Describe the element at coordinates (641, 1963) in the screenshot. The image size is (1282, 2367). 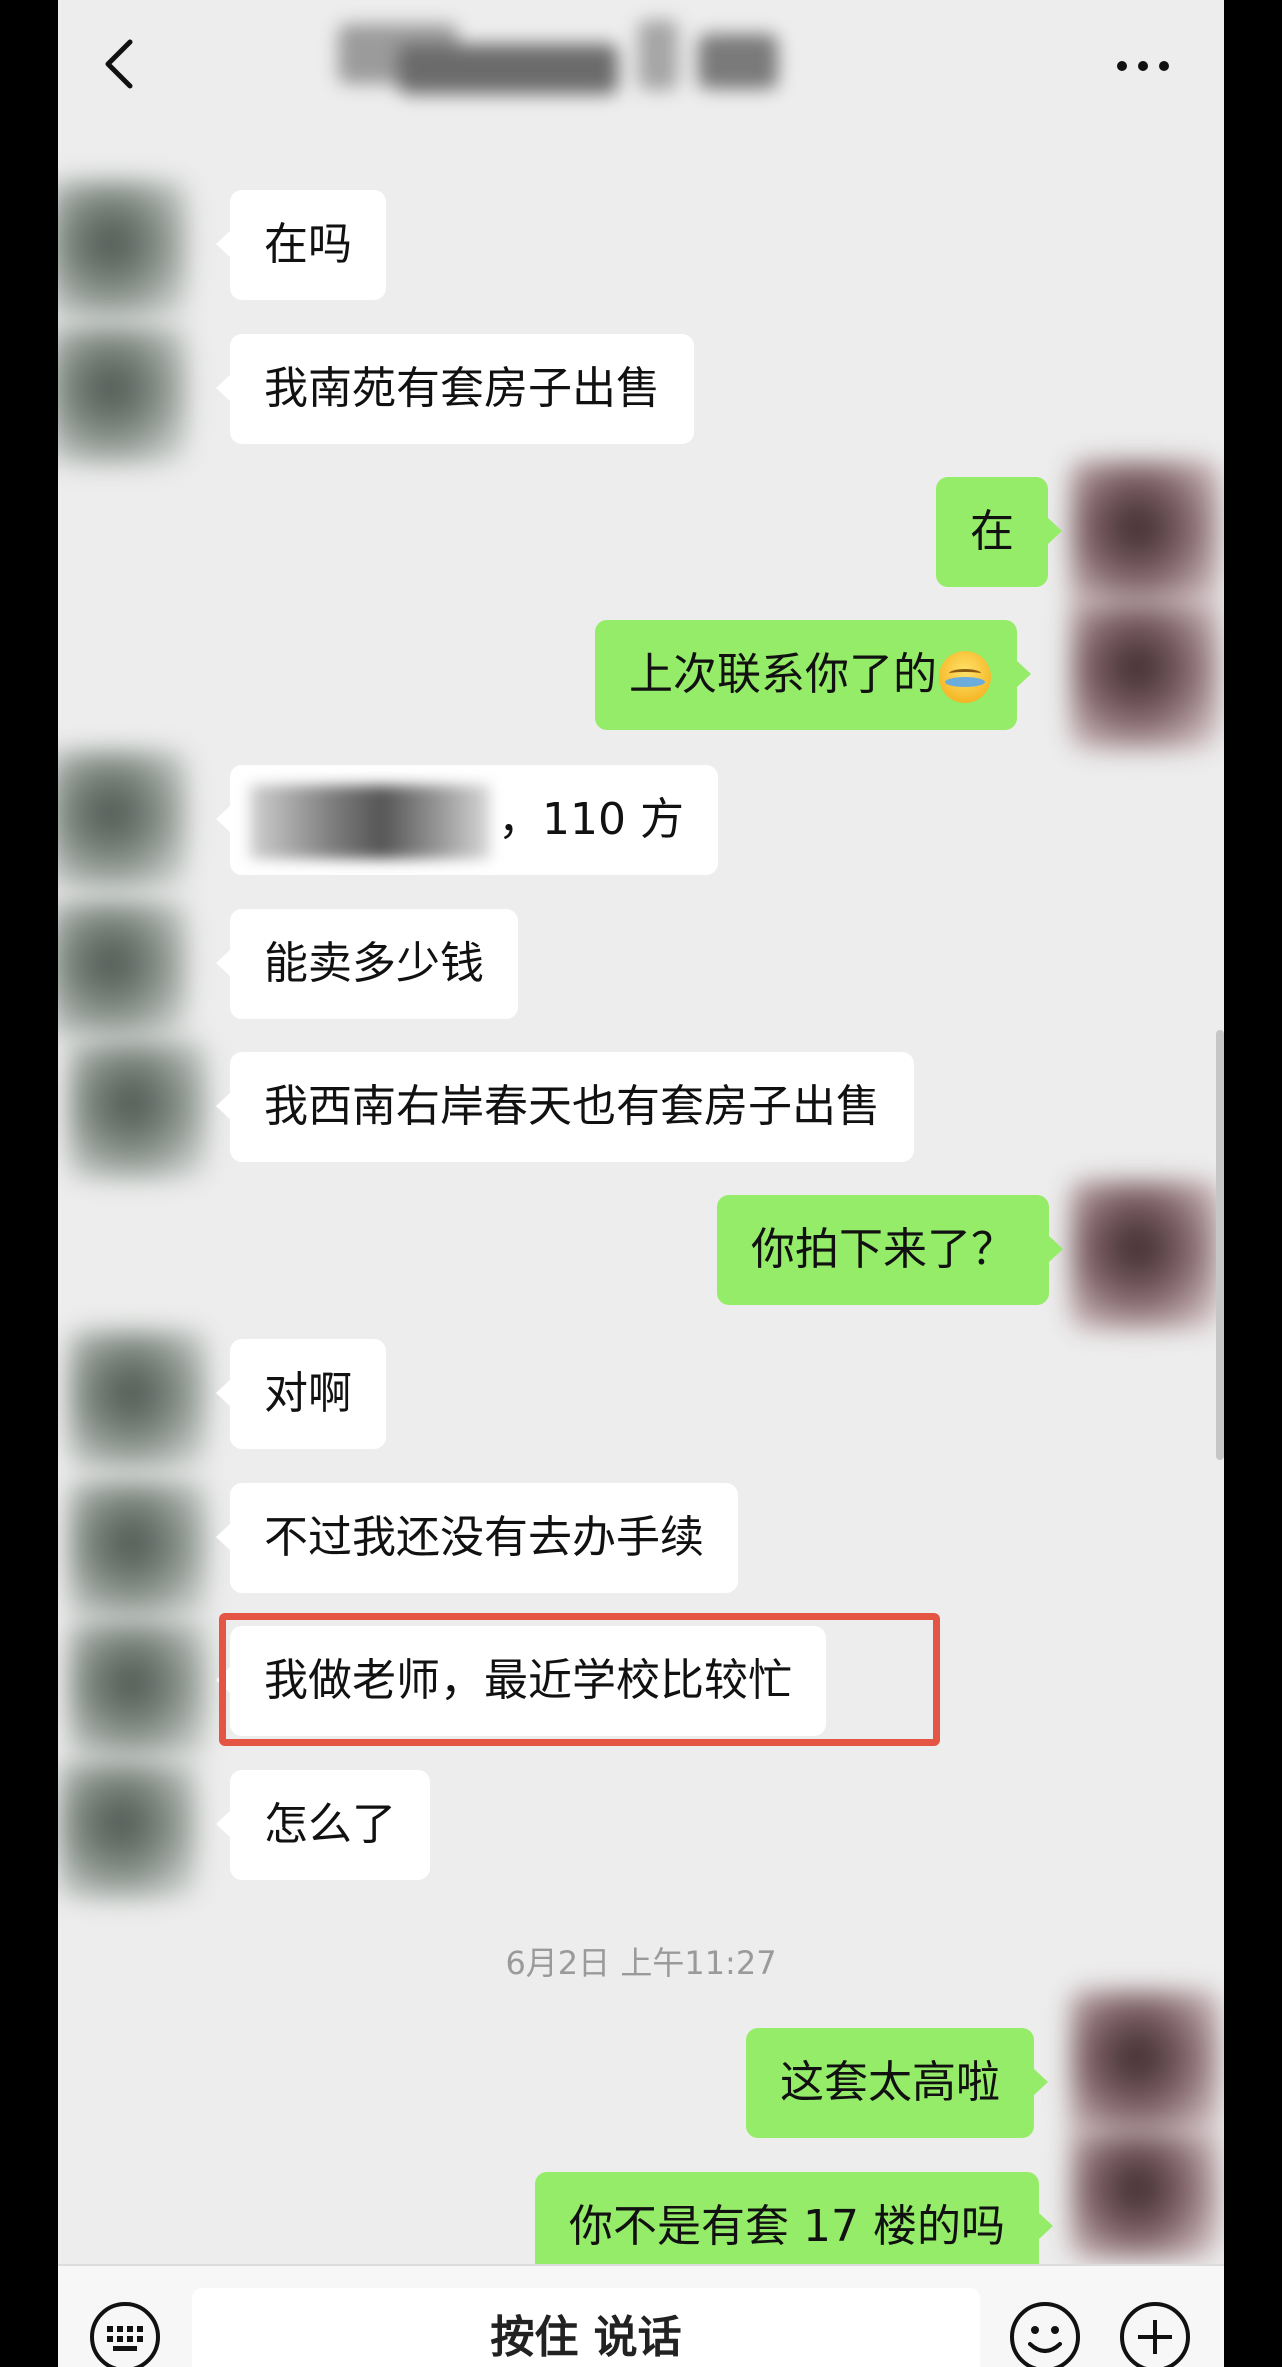
I see `message-timestamp: 6月2日 上午11:27` at that location.